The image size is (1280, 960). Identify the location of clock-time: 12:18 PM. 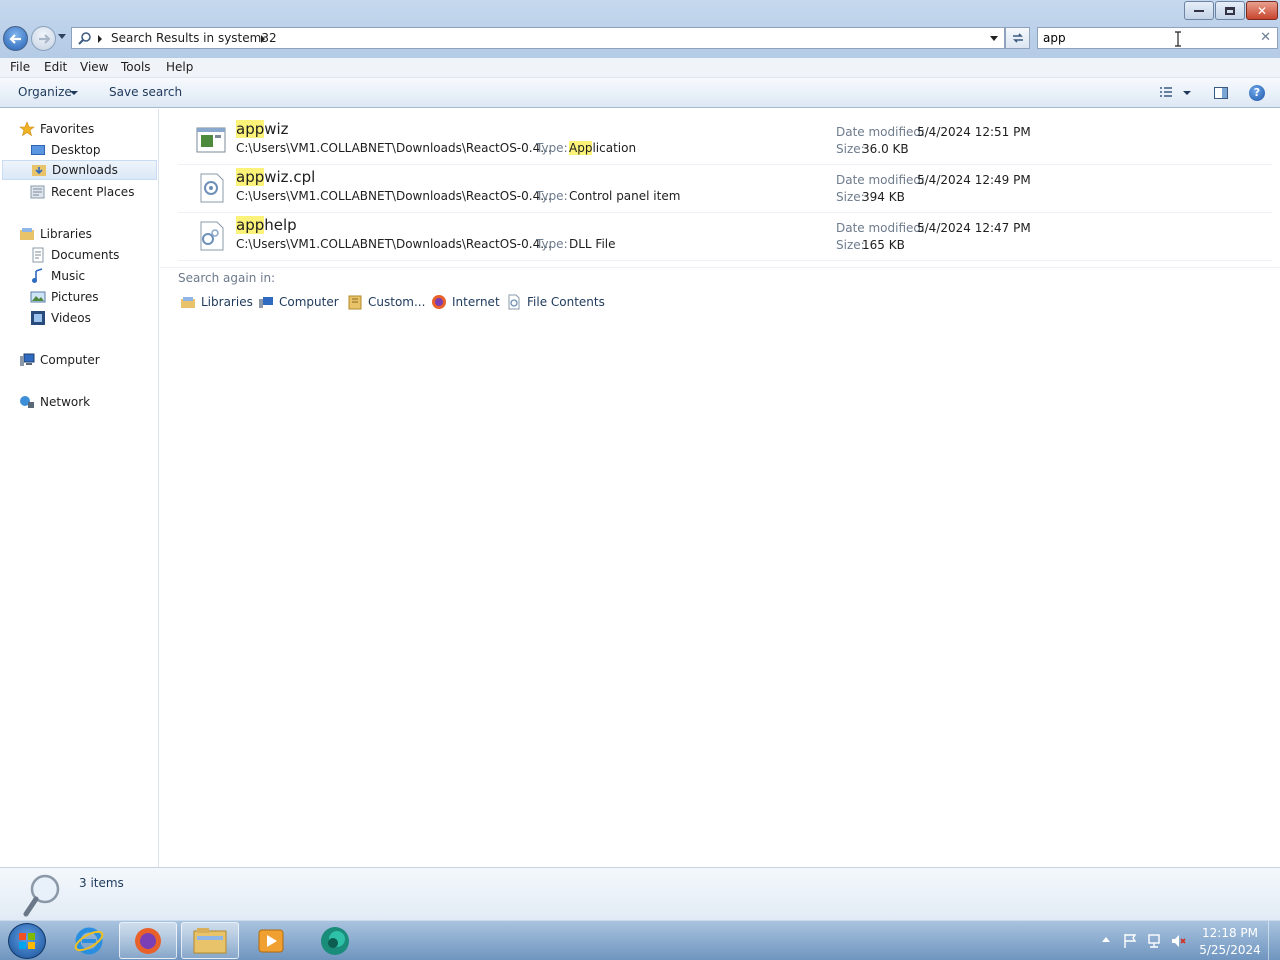
(1230, 933).